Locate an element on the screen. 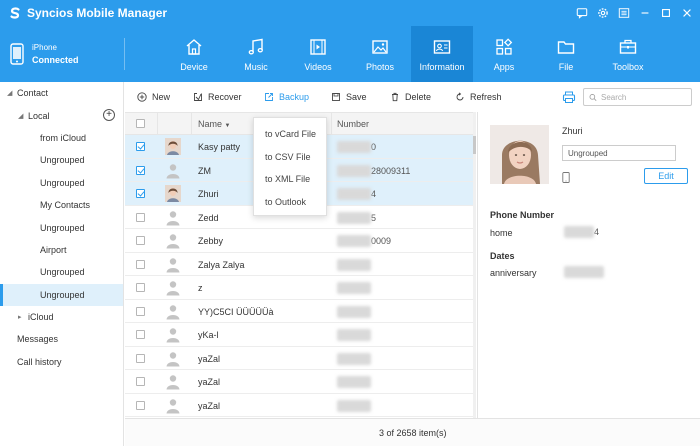  sidebar-item-contact: ◢ Contact is located at coordinates (61, 93).